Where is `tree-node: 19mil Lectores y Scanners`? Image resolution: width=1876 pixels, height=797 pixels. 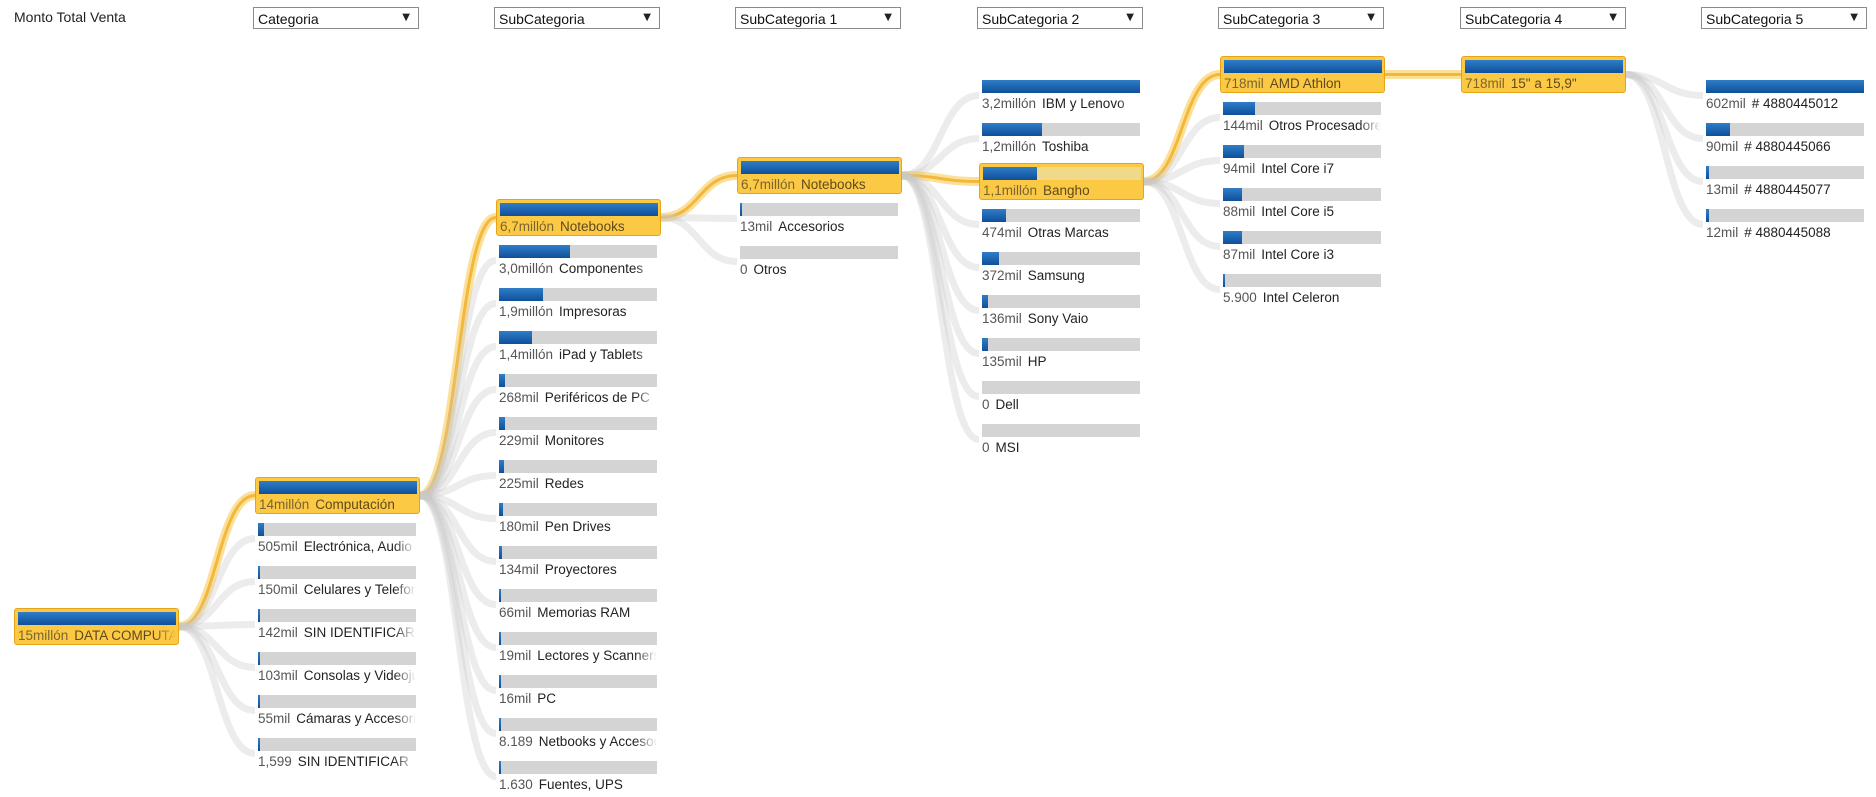 tree-node: 19mil Lectores y Scanners is located at coordinates (578, 647).